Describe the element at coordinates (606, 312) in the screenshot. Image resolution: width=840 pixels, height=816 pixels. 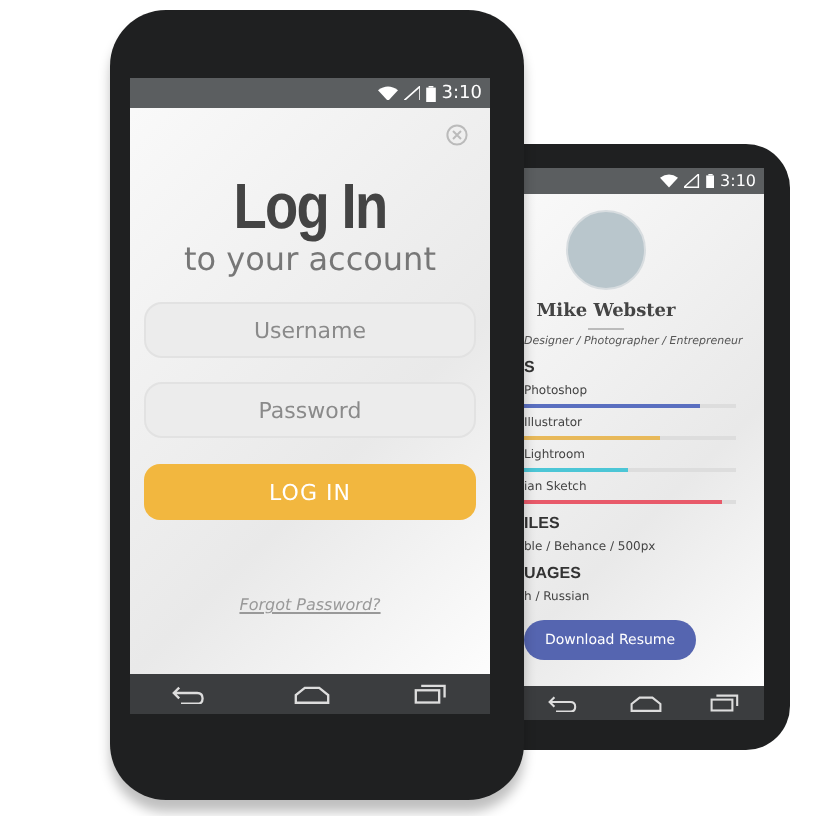
I see `profile-name: Mike Webster` at that location.